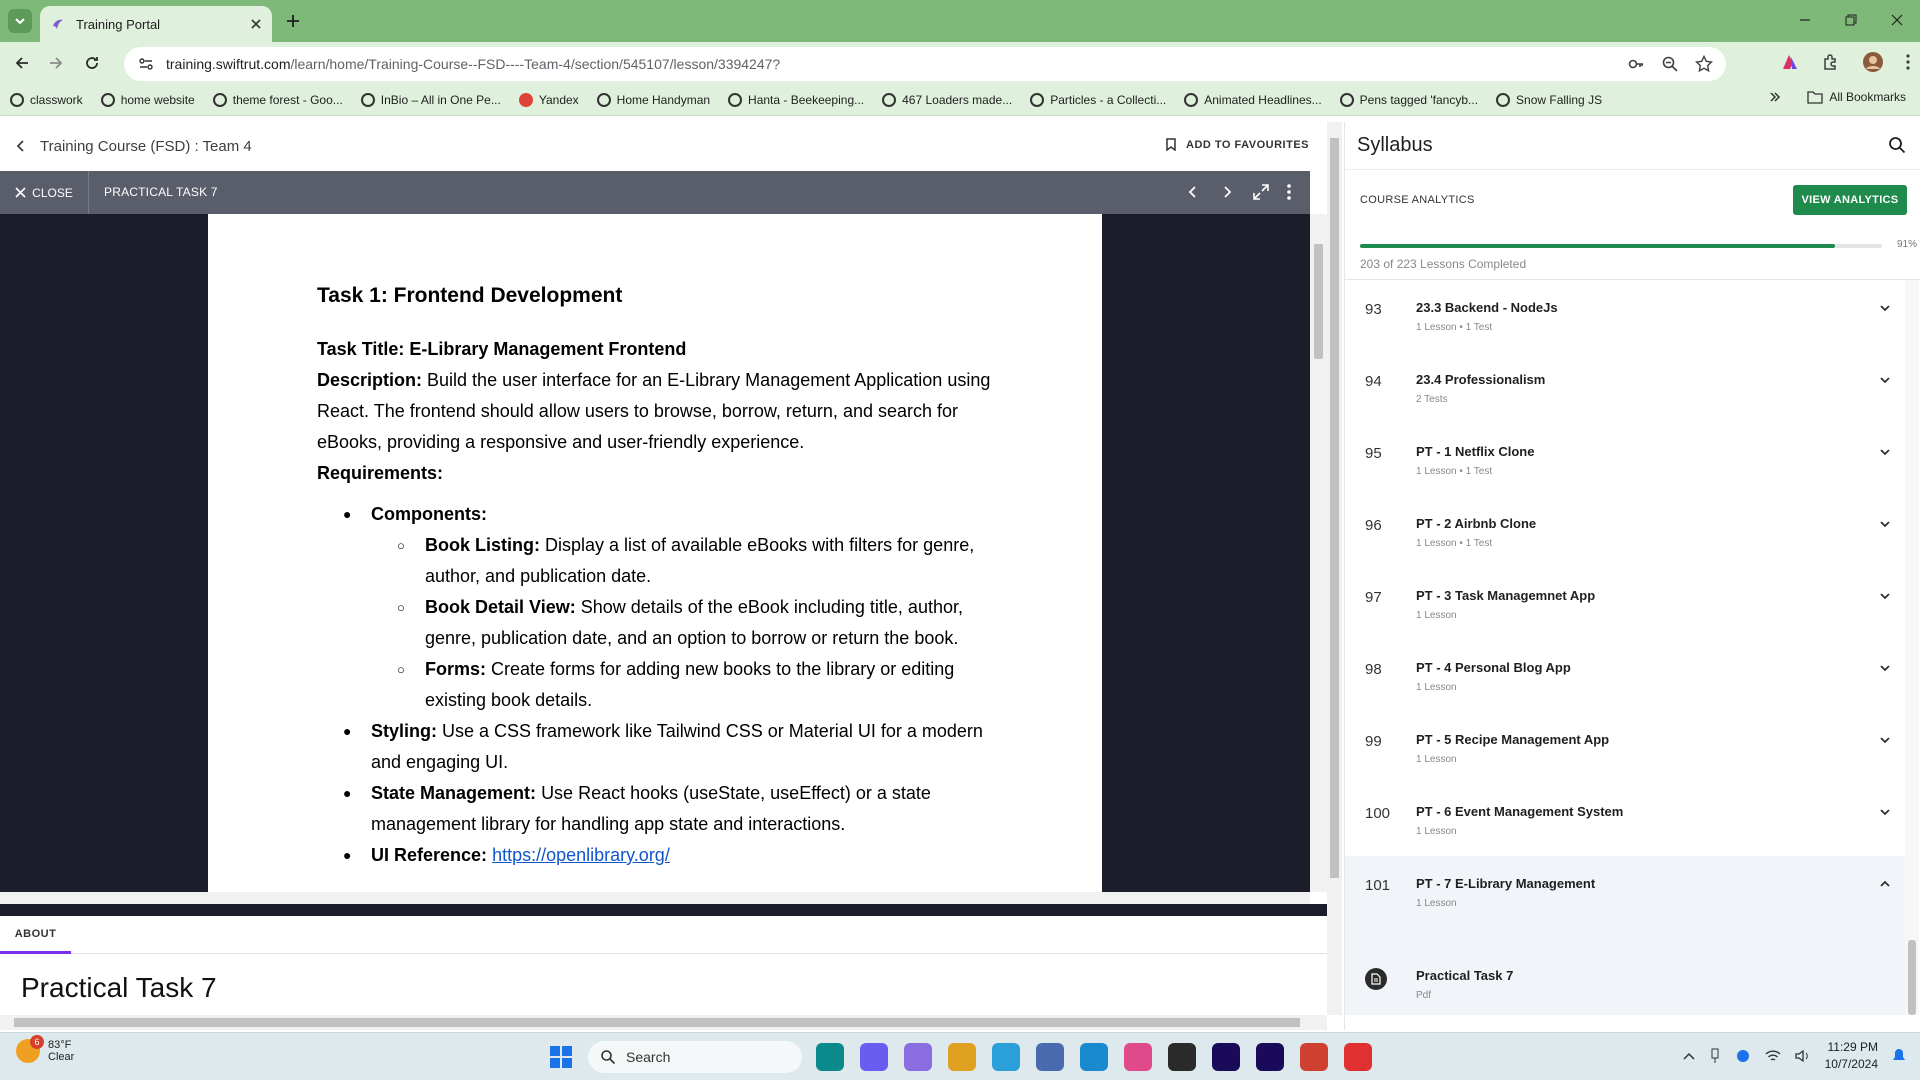 This screenshot has height=1080, width=1920. Describe the element at coordinates (1625, 604) in the screenshot. I see `section-row: 97 PT - 3 Task Managemnet App 1 Lesson` at that location.